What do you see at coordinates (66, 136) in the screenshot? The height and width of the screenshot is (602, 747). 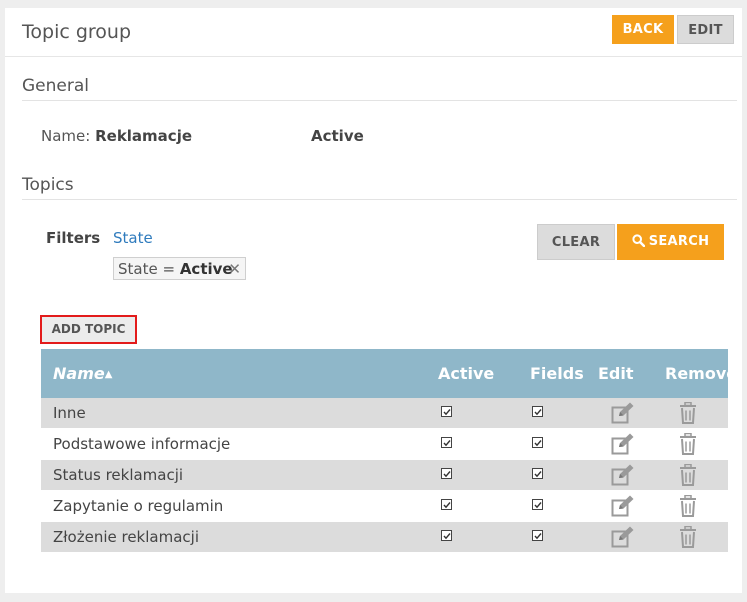 I see `name-label: Name:` at bounding box center [66, 136].